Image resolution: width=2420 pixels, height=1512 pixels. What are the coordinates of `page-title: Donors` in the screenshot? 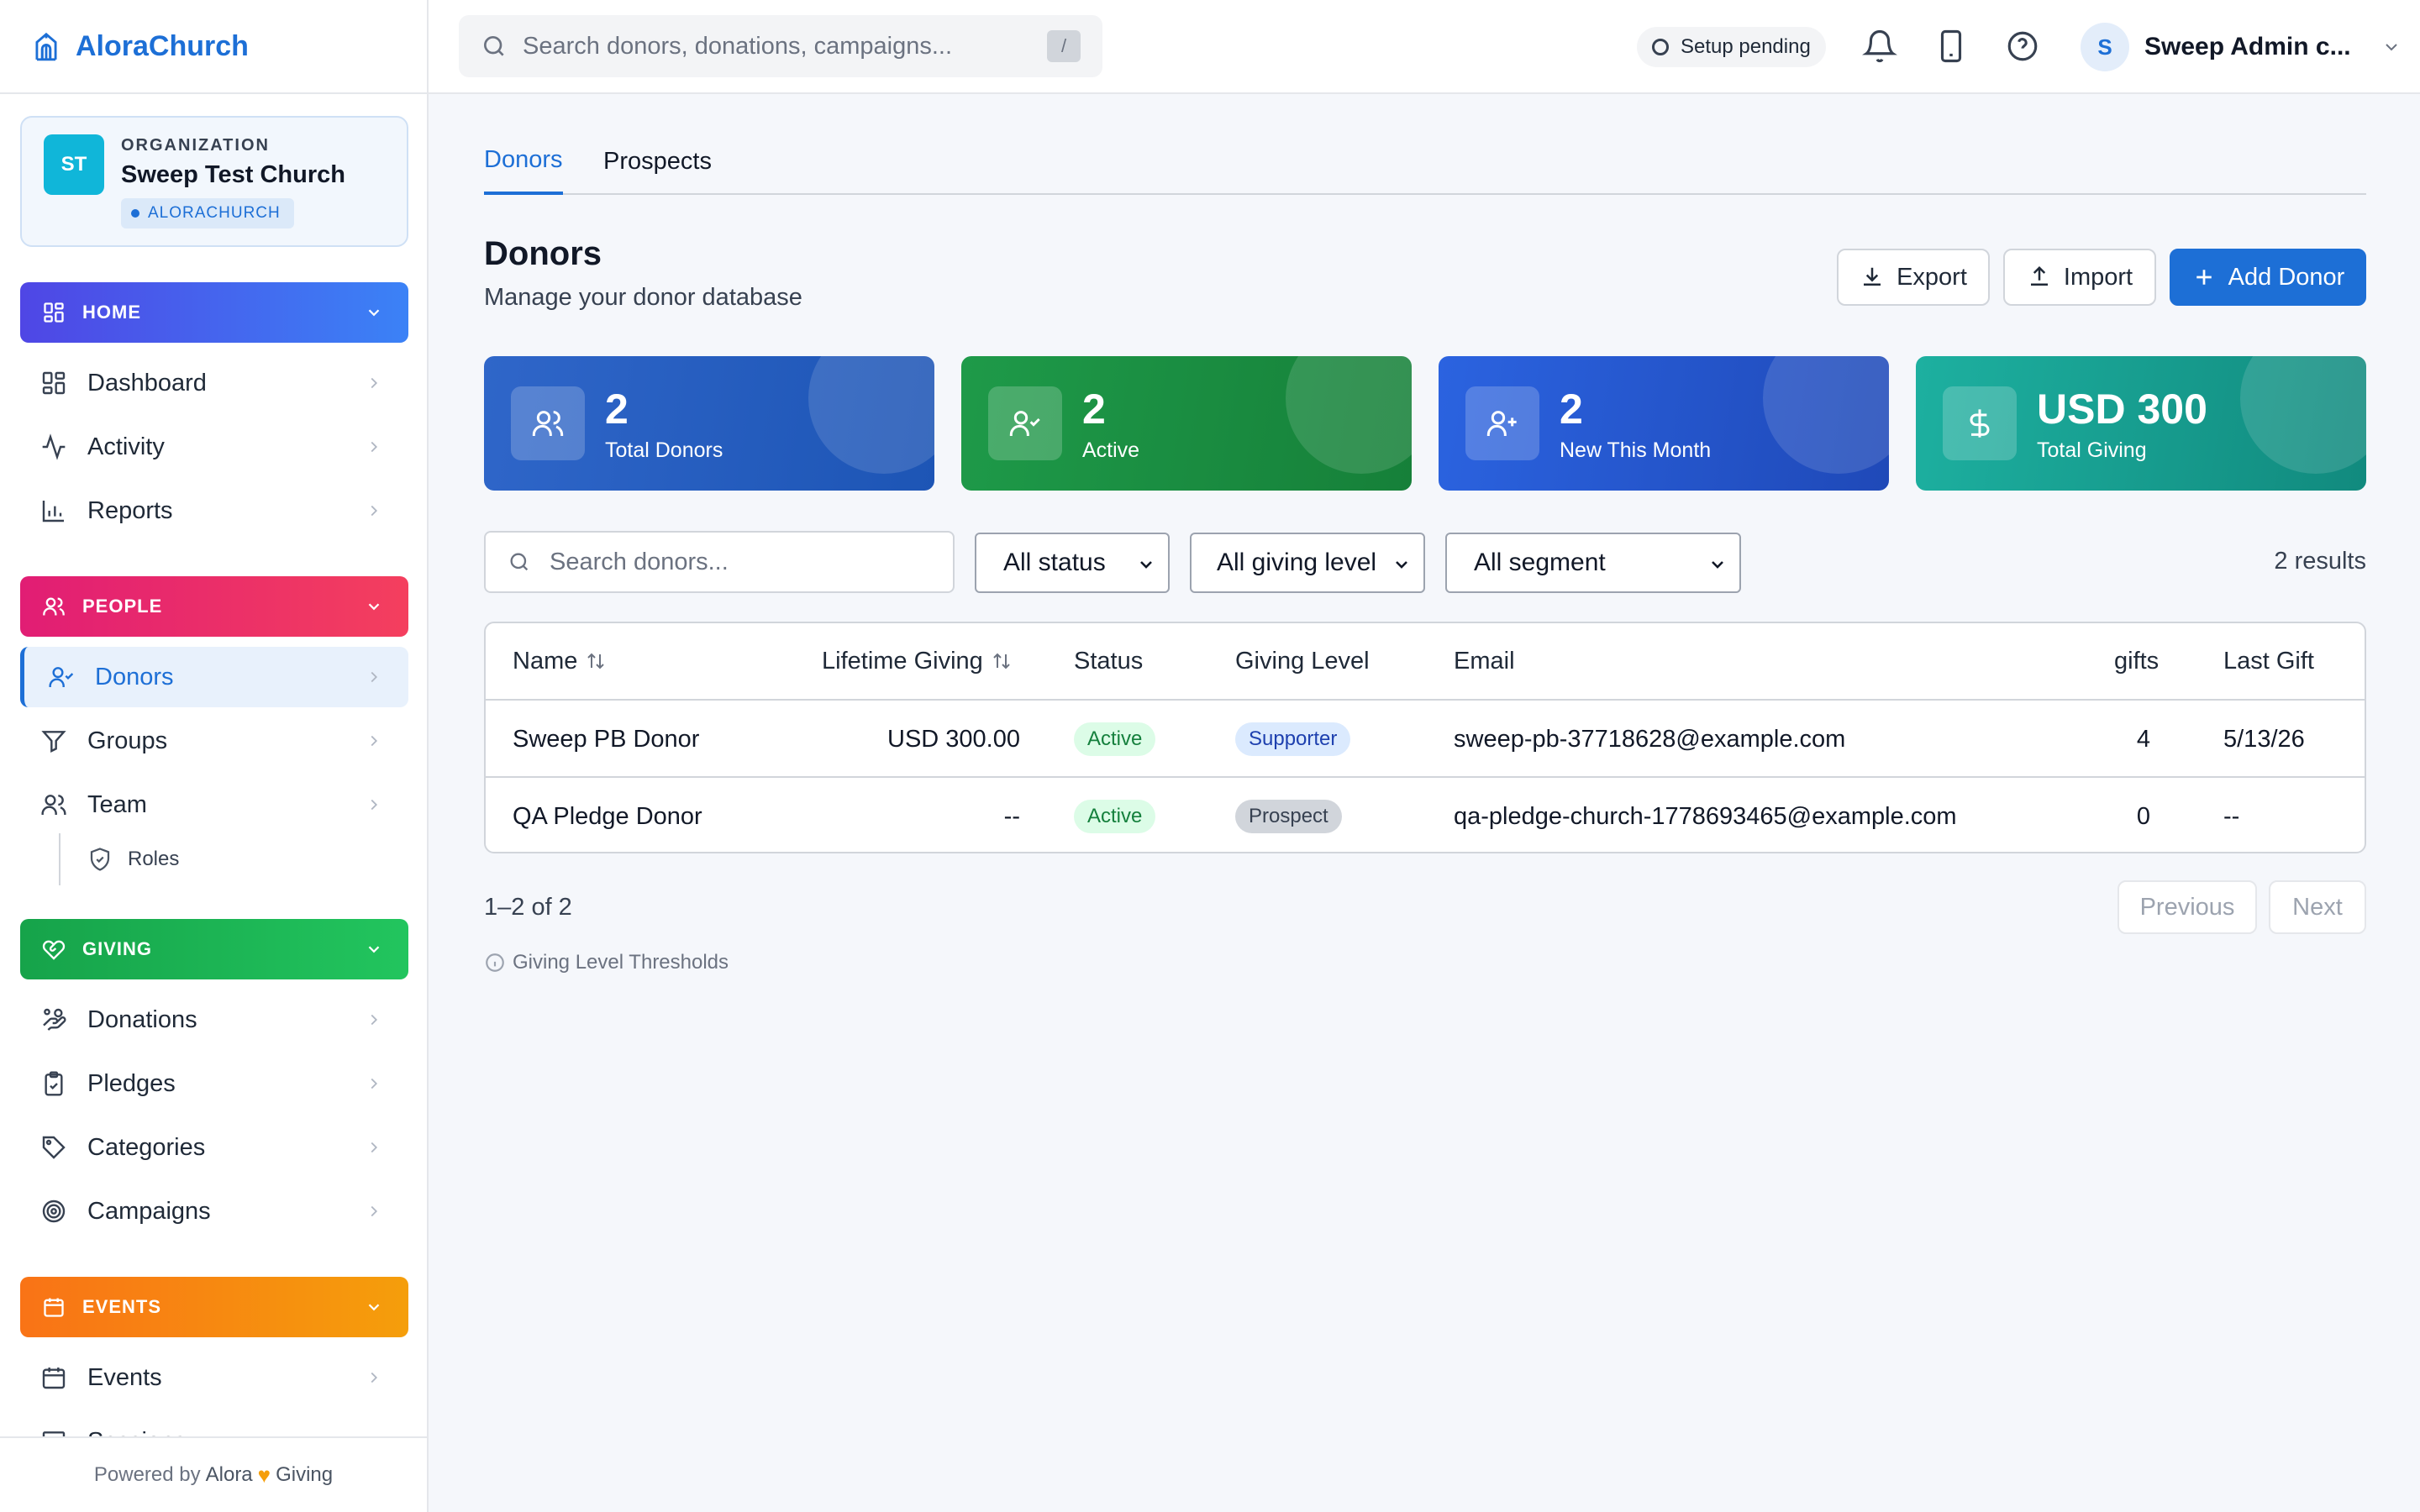 It's located at (543, 253).